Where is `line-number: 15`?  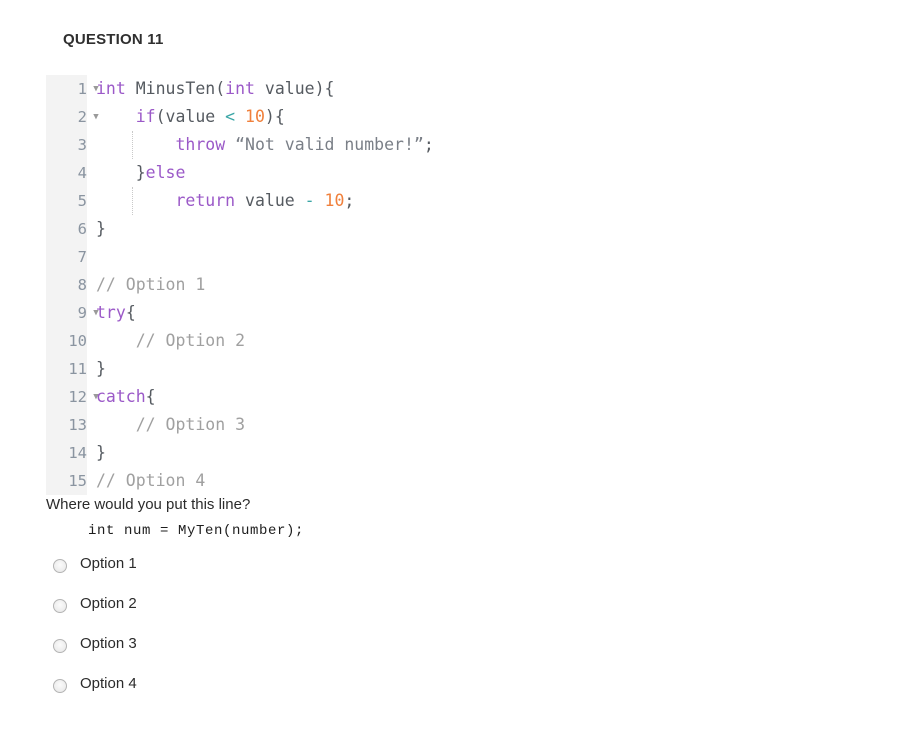
line-number: 15 is located at coordinates (66, 481).